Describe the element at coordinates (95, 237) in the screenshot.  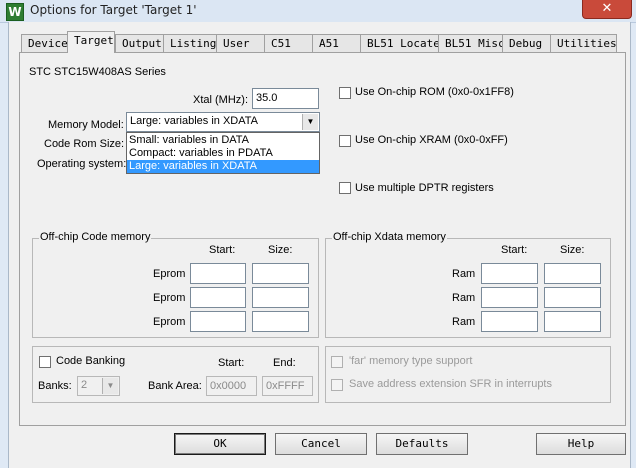
I see `offchip-code-title: Off-chip Code memory` at that location.